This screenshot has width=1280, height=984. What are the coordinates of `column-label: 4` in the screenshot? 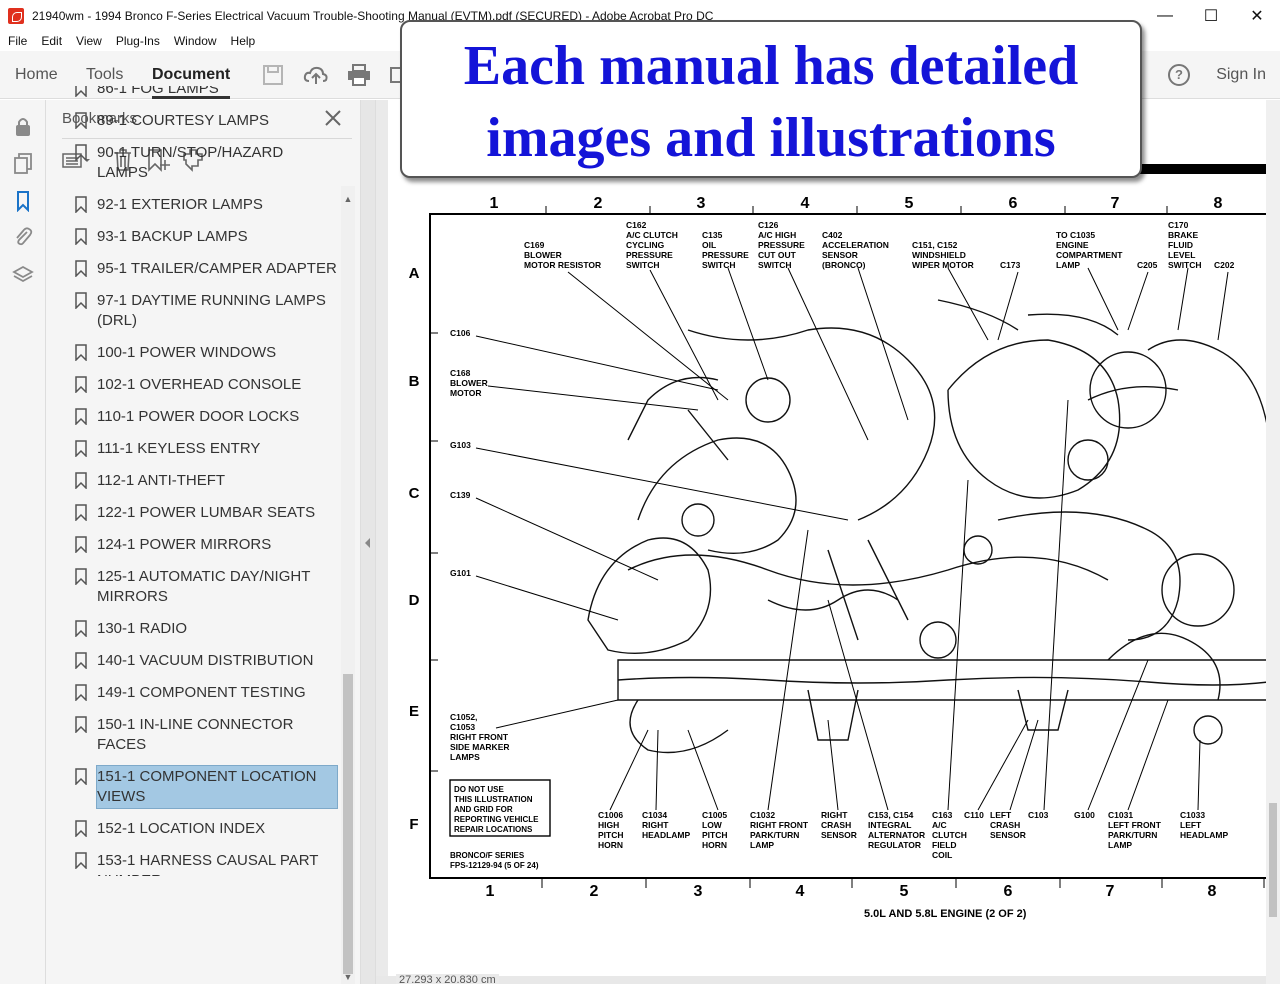 It's located at (800, 891).